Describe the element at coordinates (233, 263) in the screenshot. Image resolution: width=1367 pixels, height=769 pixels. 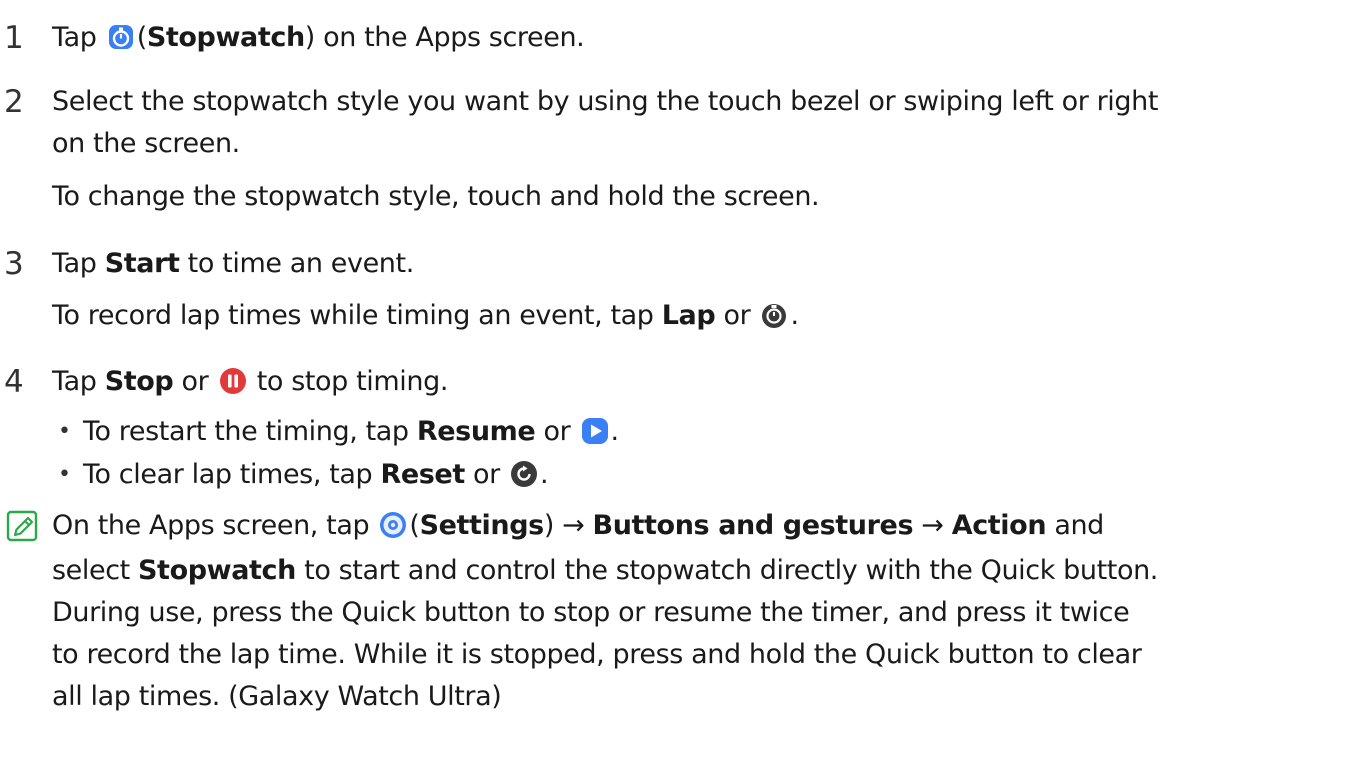
I see `step-text: Tap Start to time an event.` at that location.